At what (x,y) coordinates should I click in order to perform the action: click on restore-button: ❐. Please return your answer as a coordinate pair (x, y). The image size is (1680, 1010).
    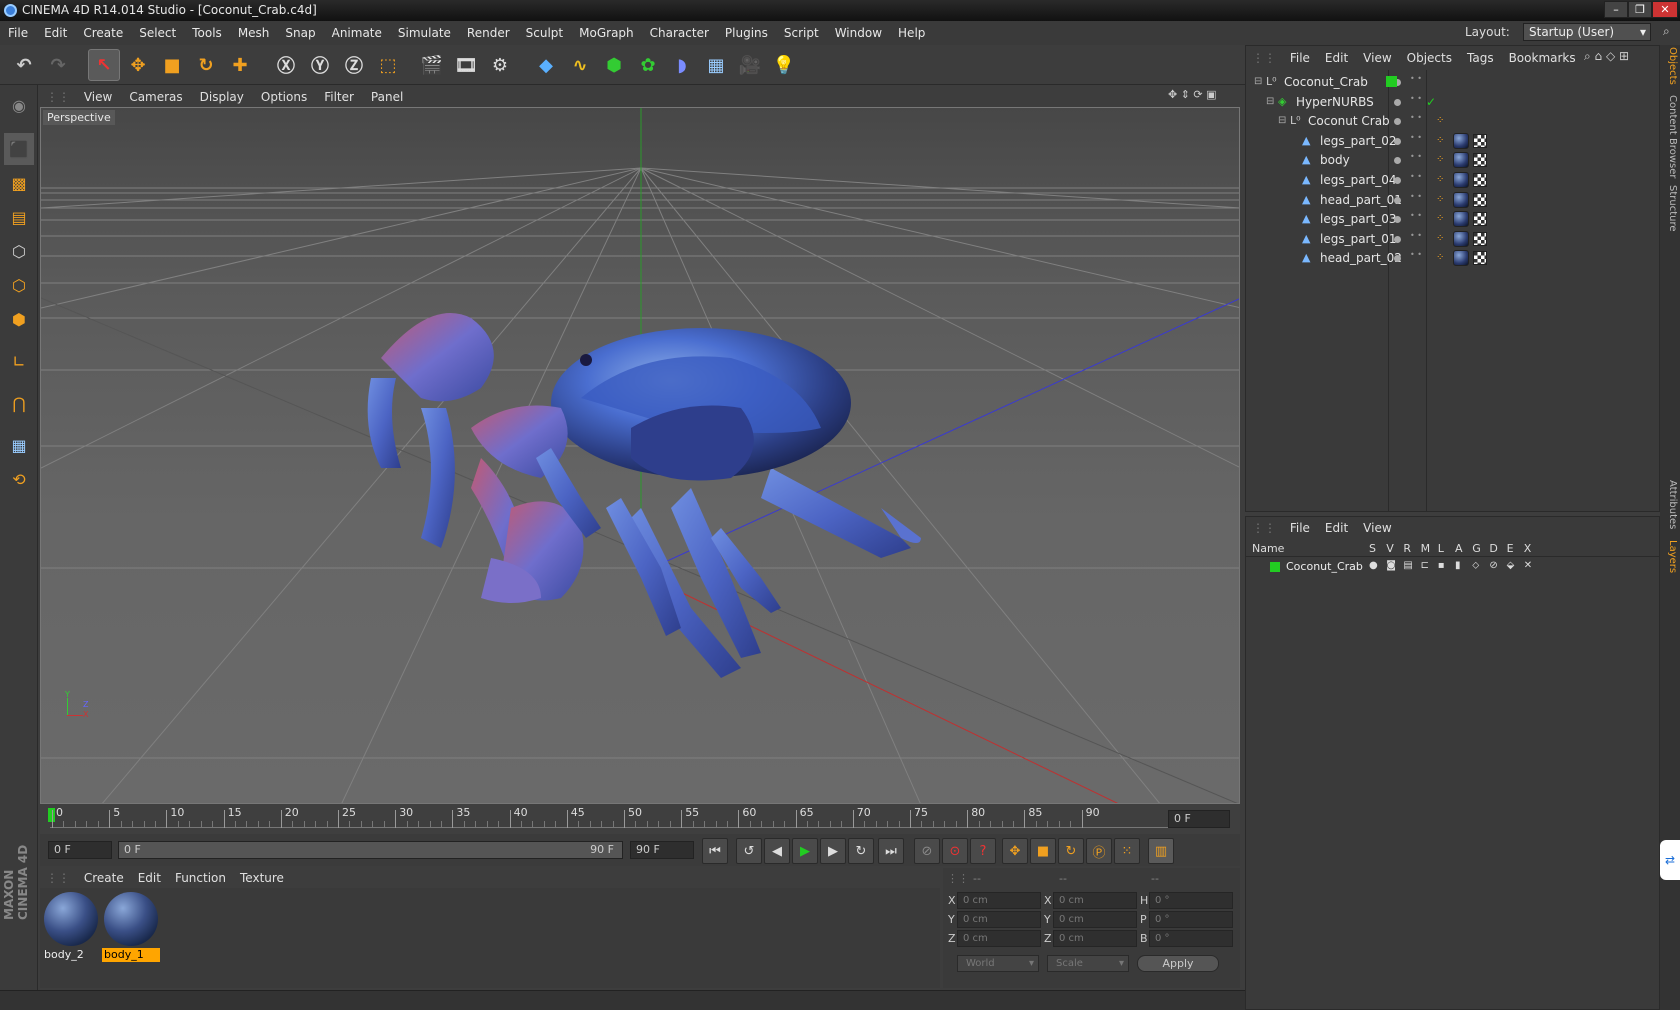
    Looking at the image, I should click on (1640, 9).